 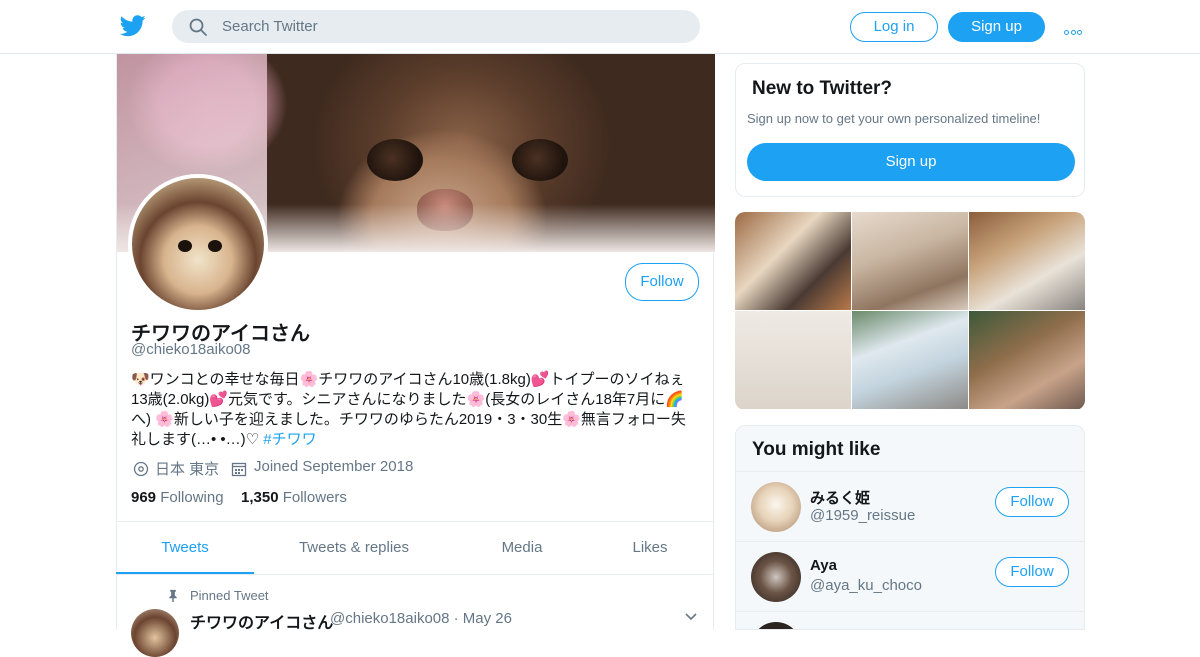 What do you see at coordinates (133, 26) in the screenshot?
I see `twitter-bird-icon` at bounding box center [133, 26].